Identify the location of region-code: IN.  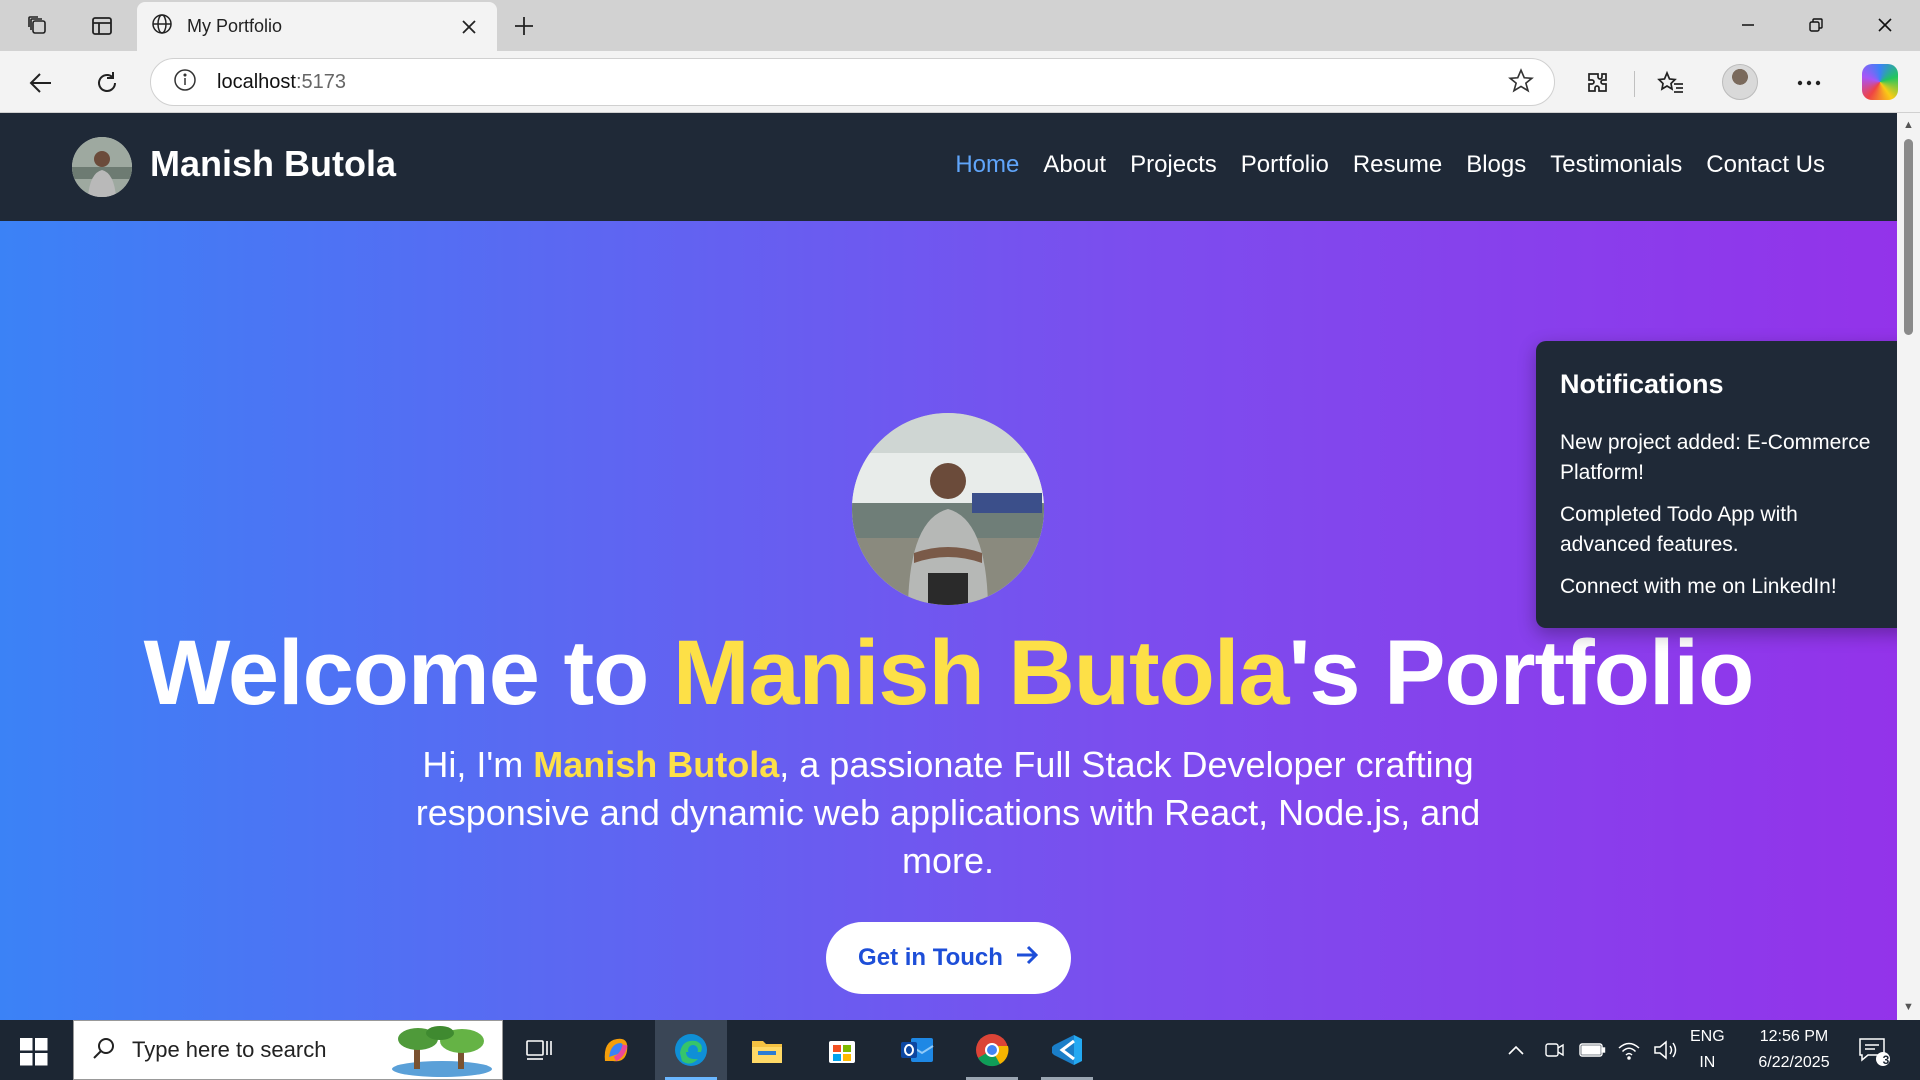
(1707, 1062).